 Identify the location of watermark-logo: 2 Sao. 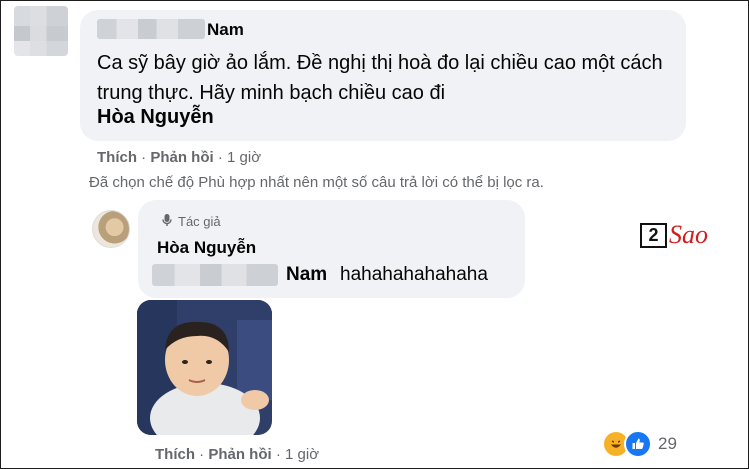
(674, 235).